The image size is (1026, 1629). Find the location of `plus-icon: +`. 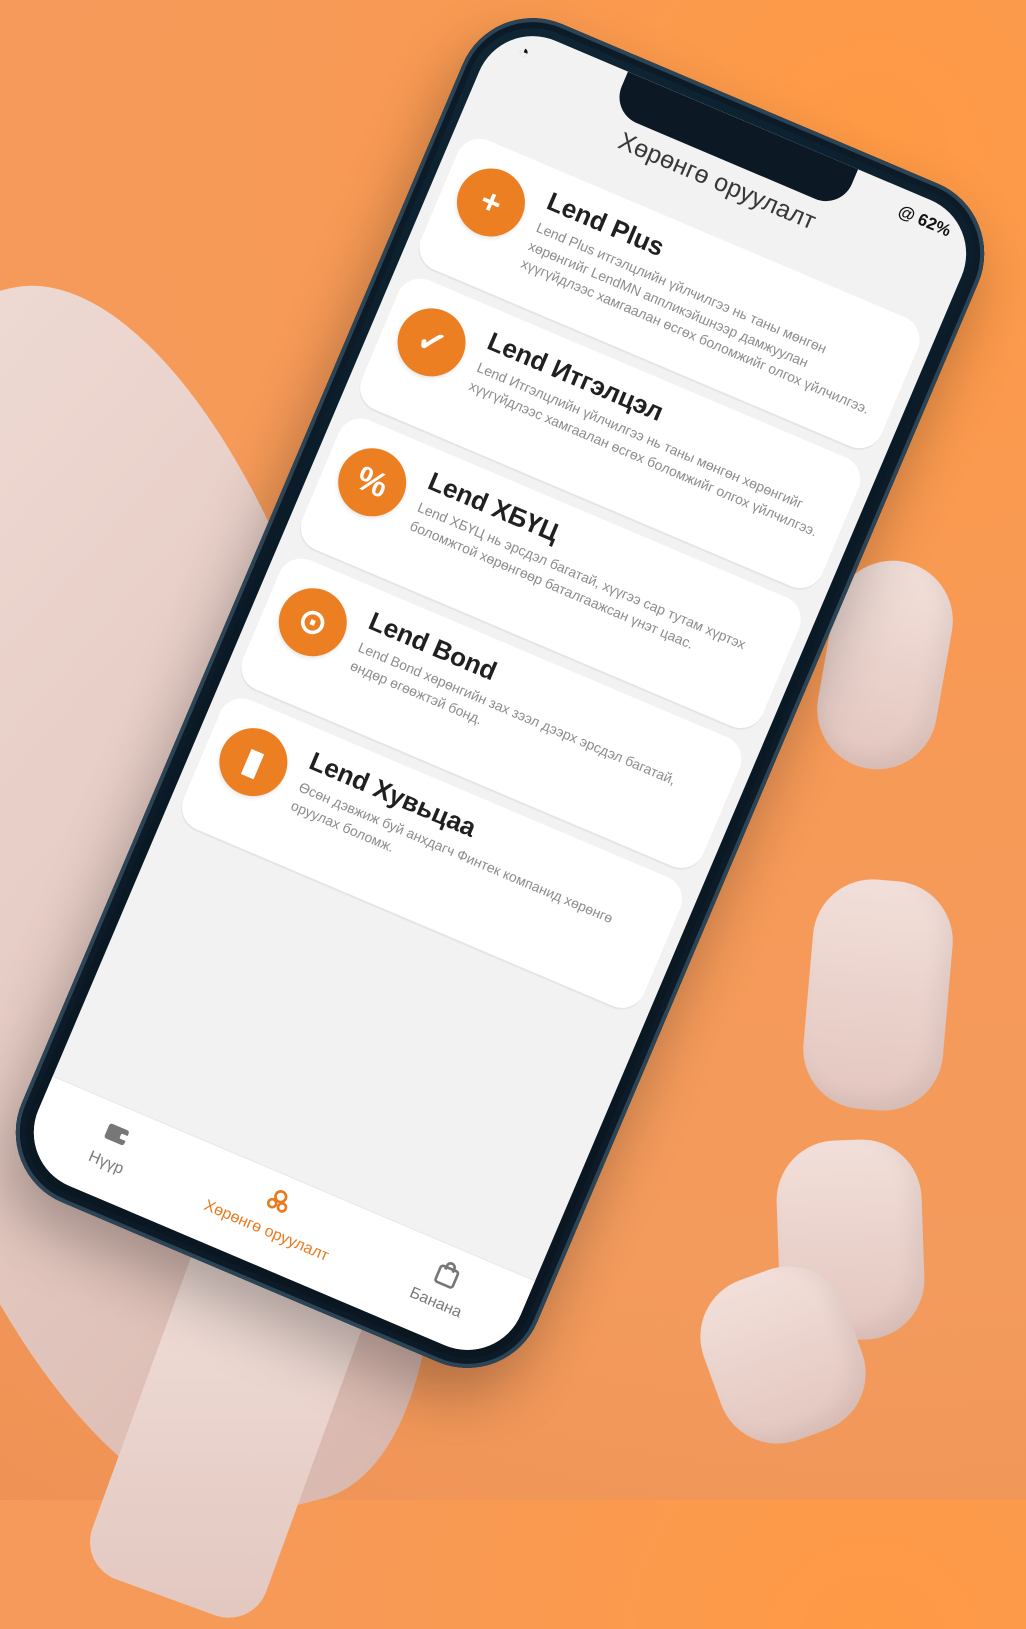

plus-icon: + is located at coordinates (491, 202).